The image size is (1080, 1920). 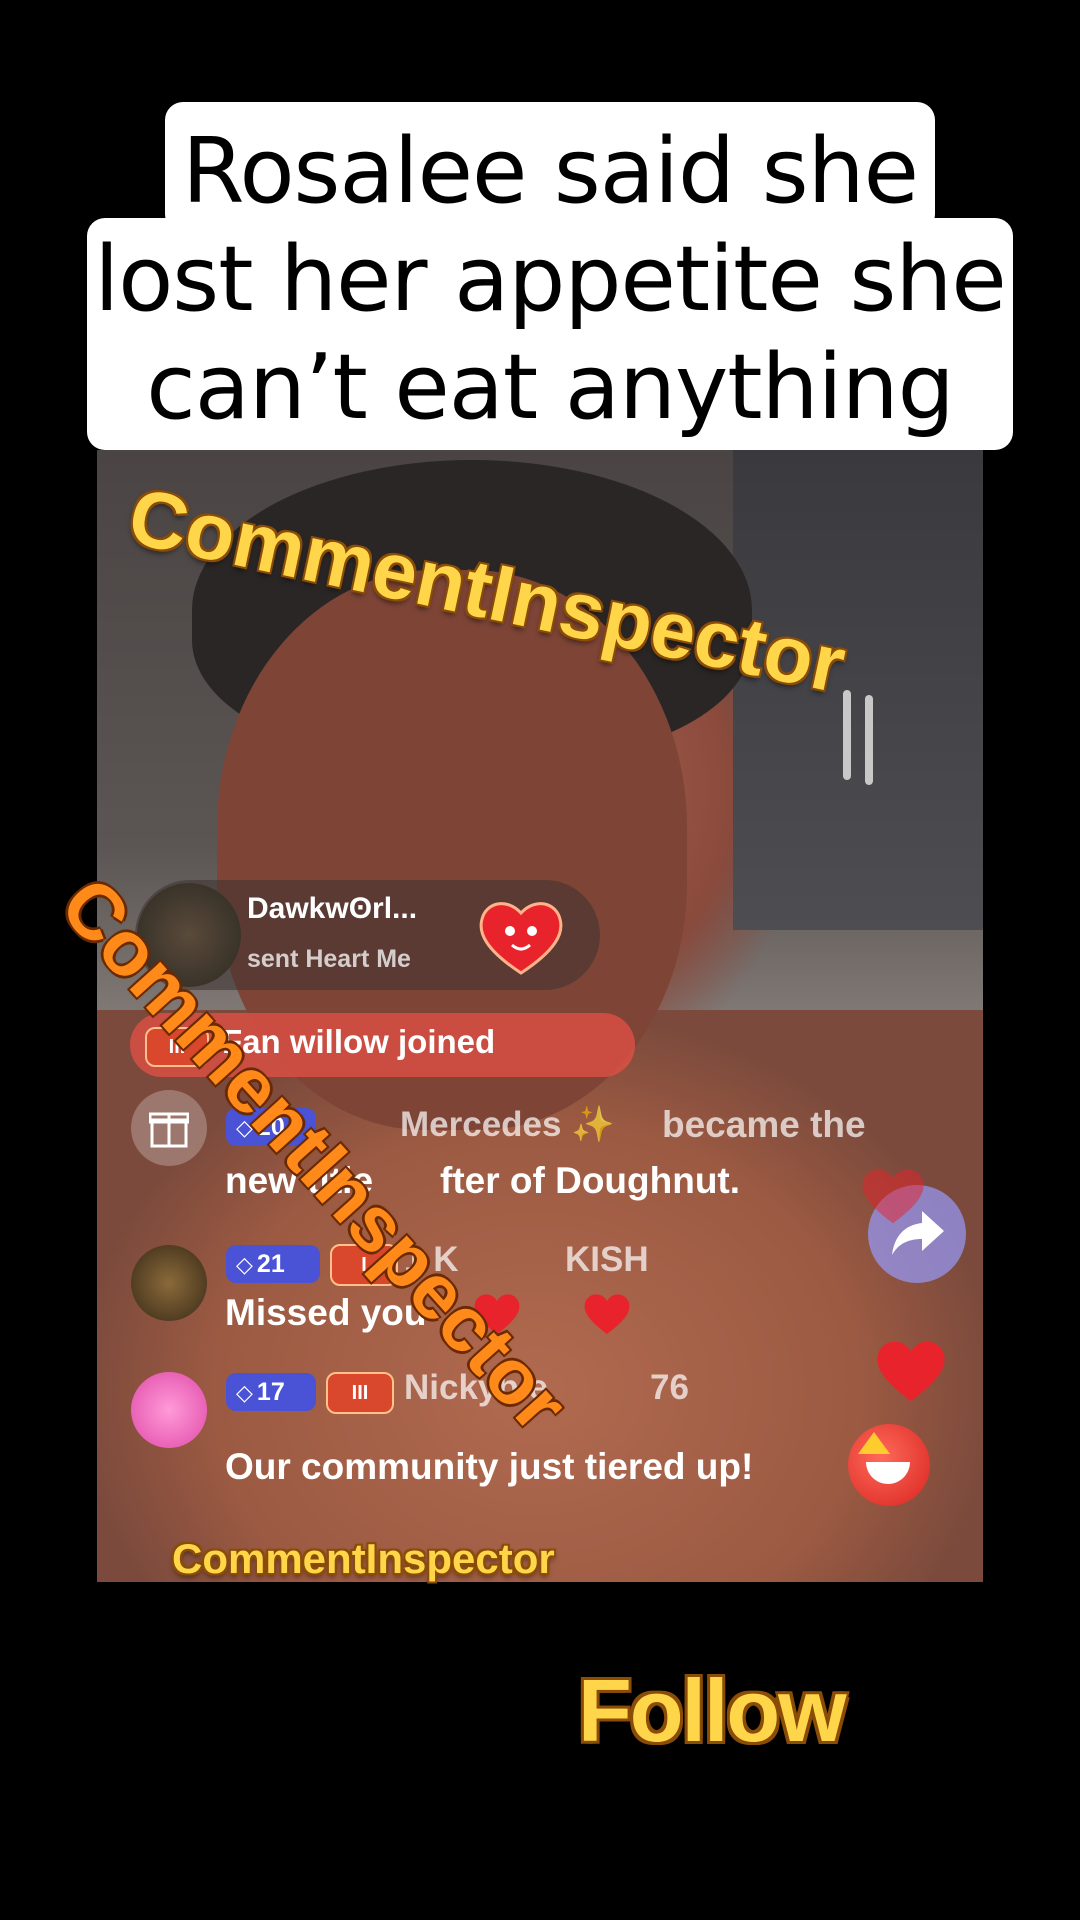 What do you see at coordinates (590, 1180) in the screenshot?
I see `comment-text-line2b: fter of Doughnut.` at bounding box center [590, 1180].